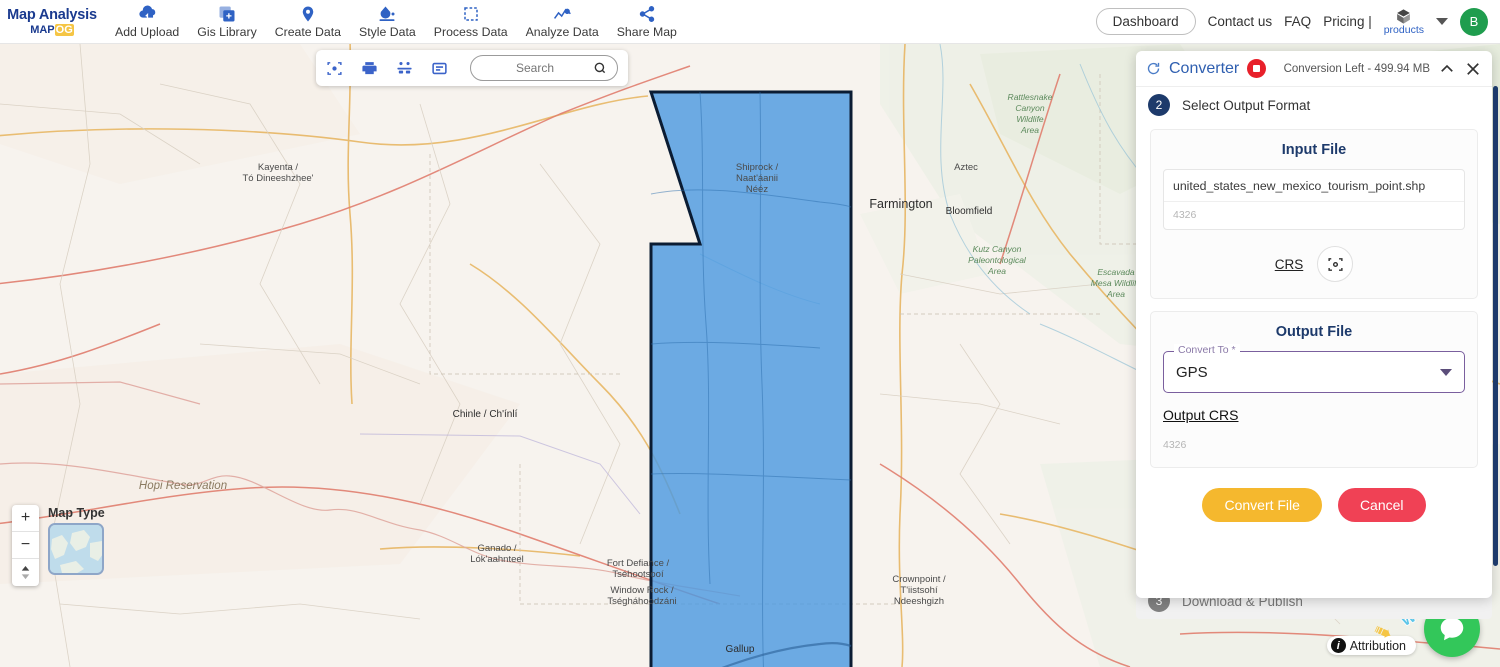  I want to click on step-2-label: Select Output Format, so click(1246, 105).